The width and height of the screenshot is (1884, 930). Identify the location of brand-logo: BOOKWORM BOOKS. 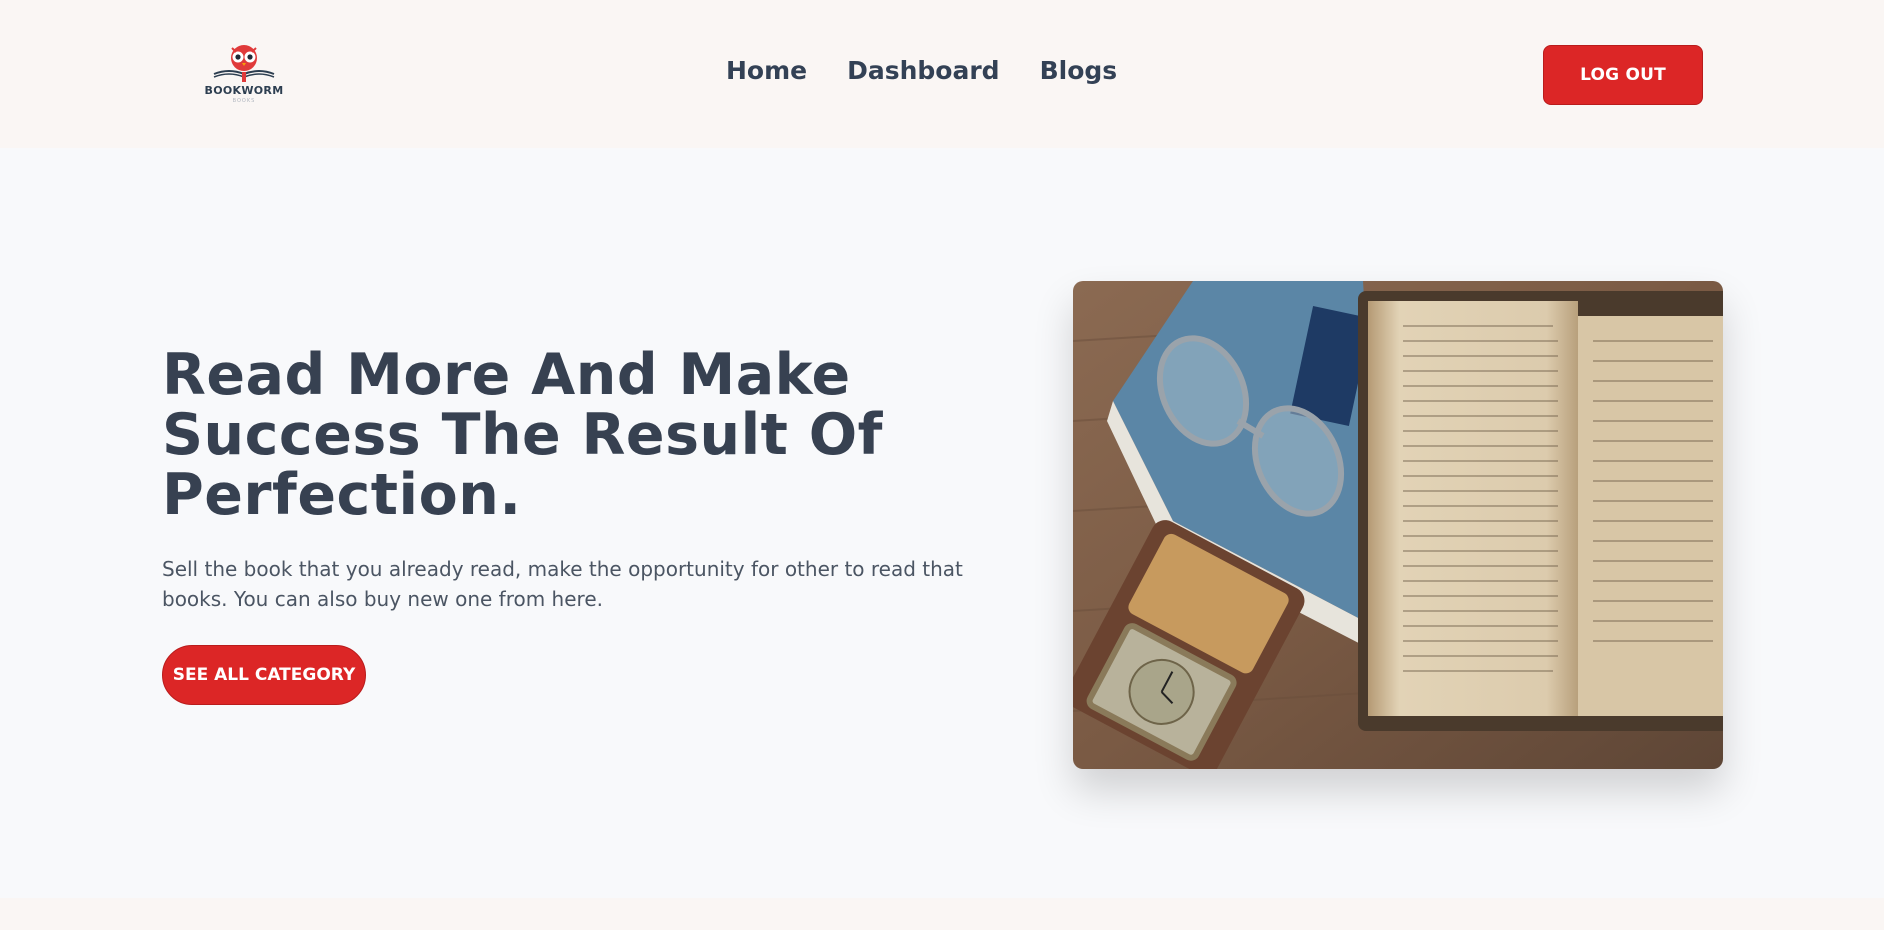
(244, 75).